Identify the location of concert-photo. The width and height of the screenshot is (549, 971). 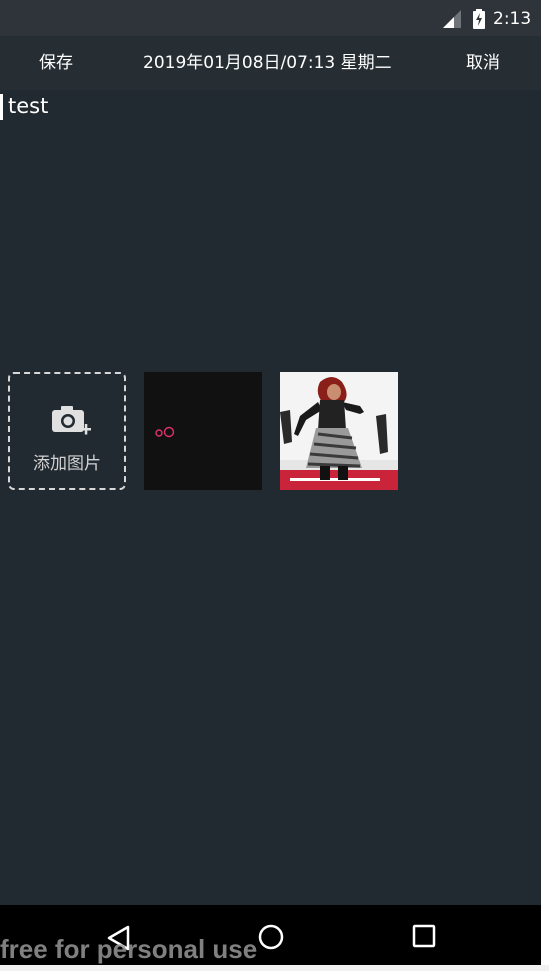
(339, 431).